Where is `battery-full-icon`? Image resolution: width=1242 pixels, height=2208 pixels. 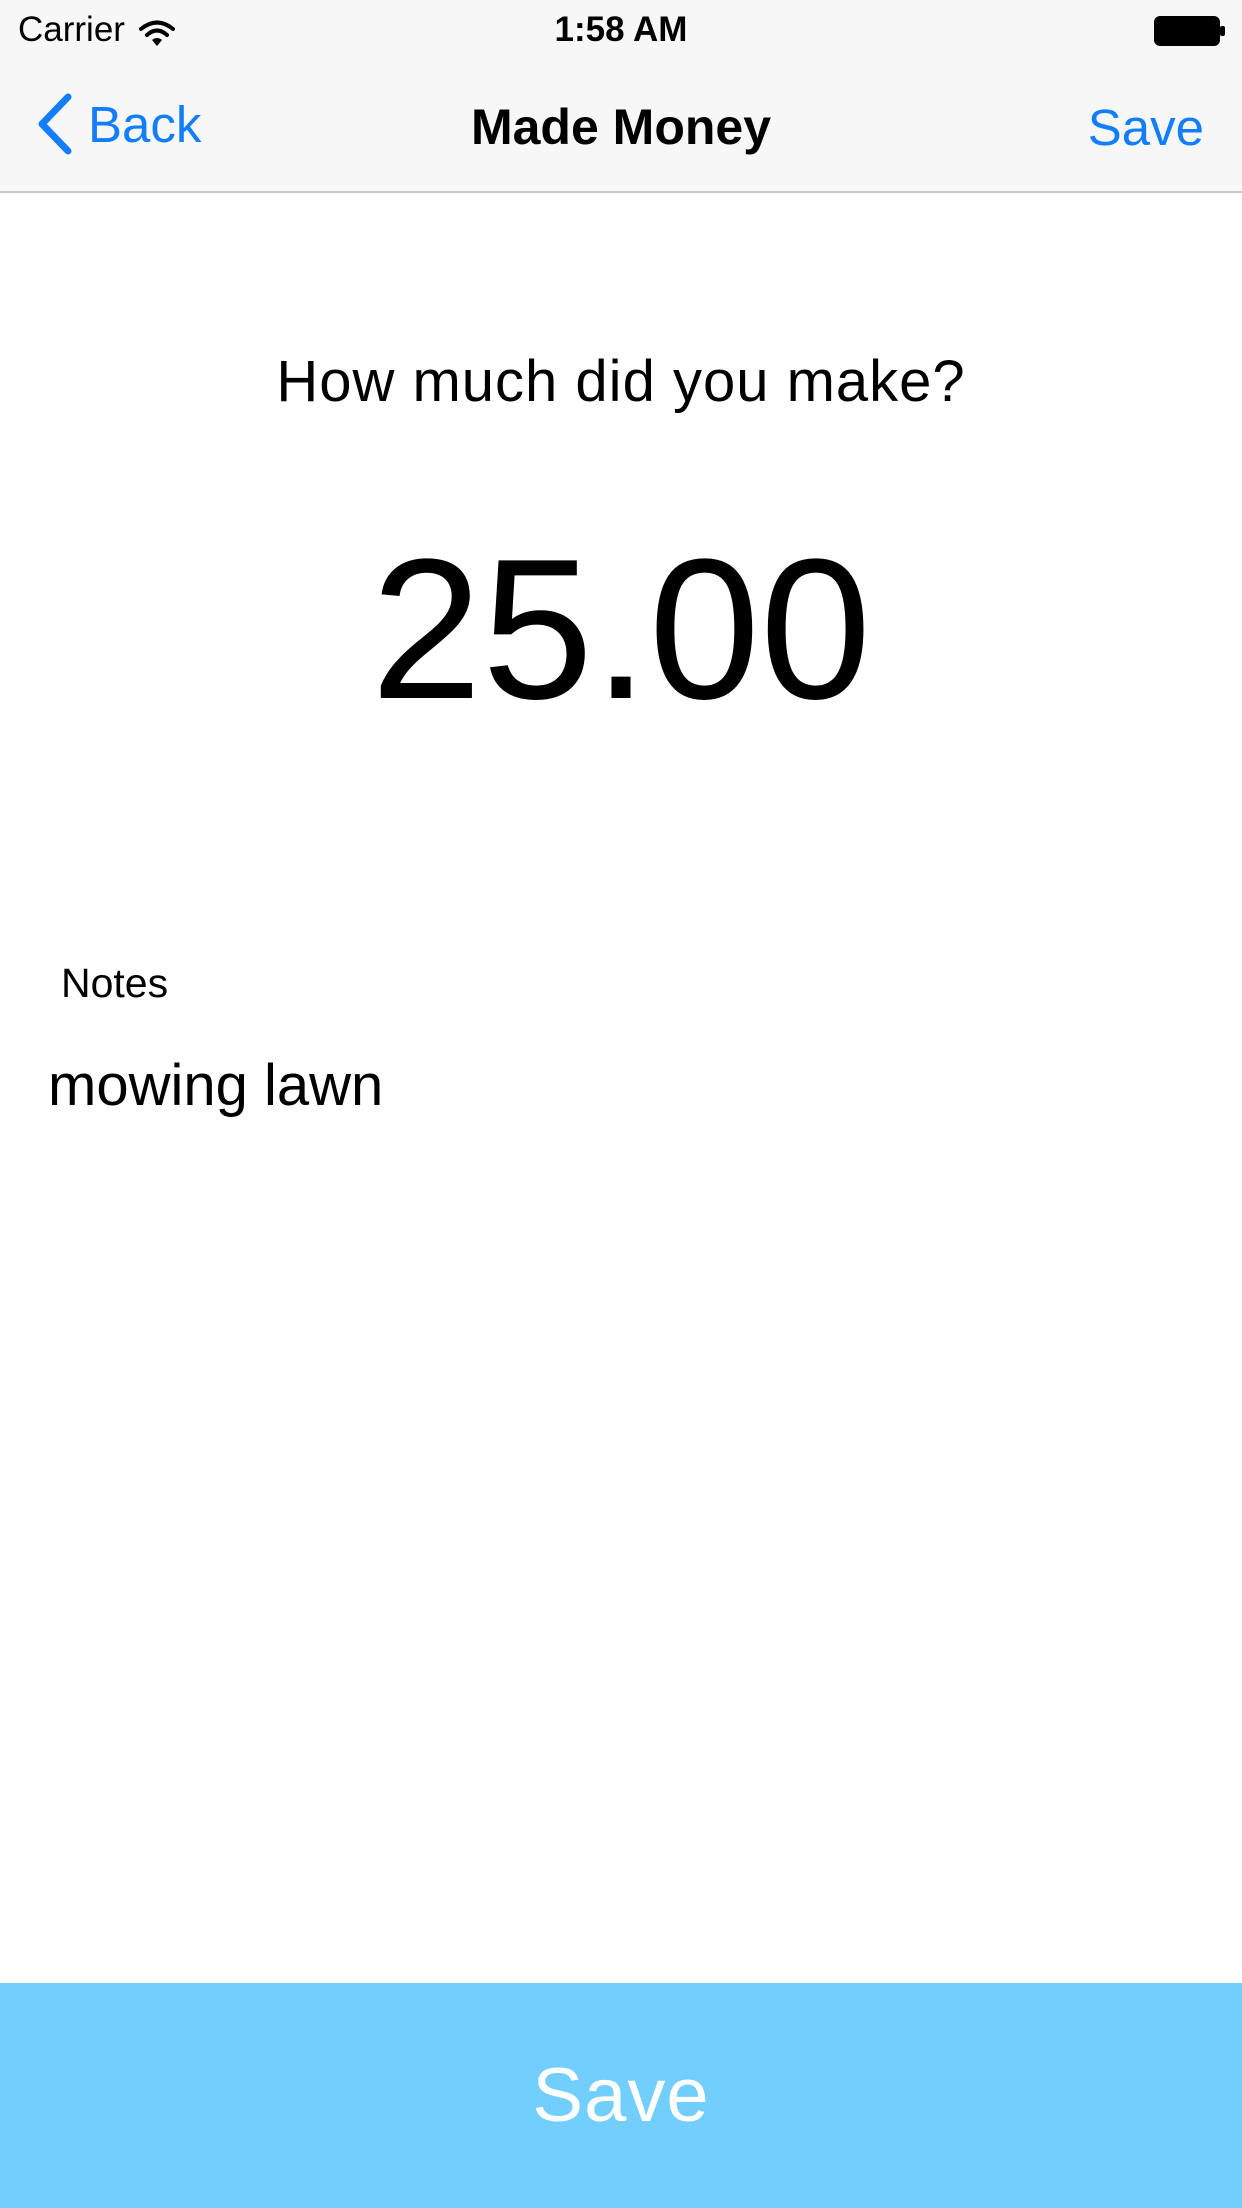 battery-full-icon is located at coordinates (1190, 31).